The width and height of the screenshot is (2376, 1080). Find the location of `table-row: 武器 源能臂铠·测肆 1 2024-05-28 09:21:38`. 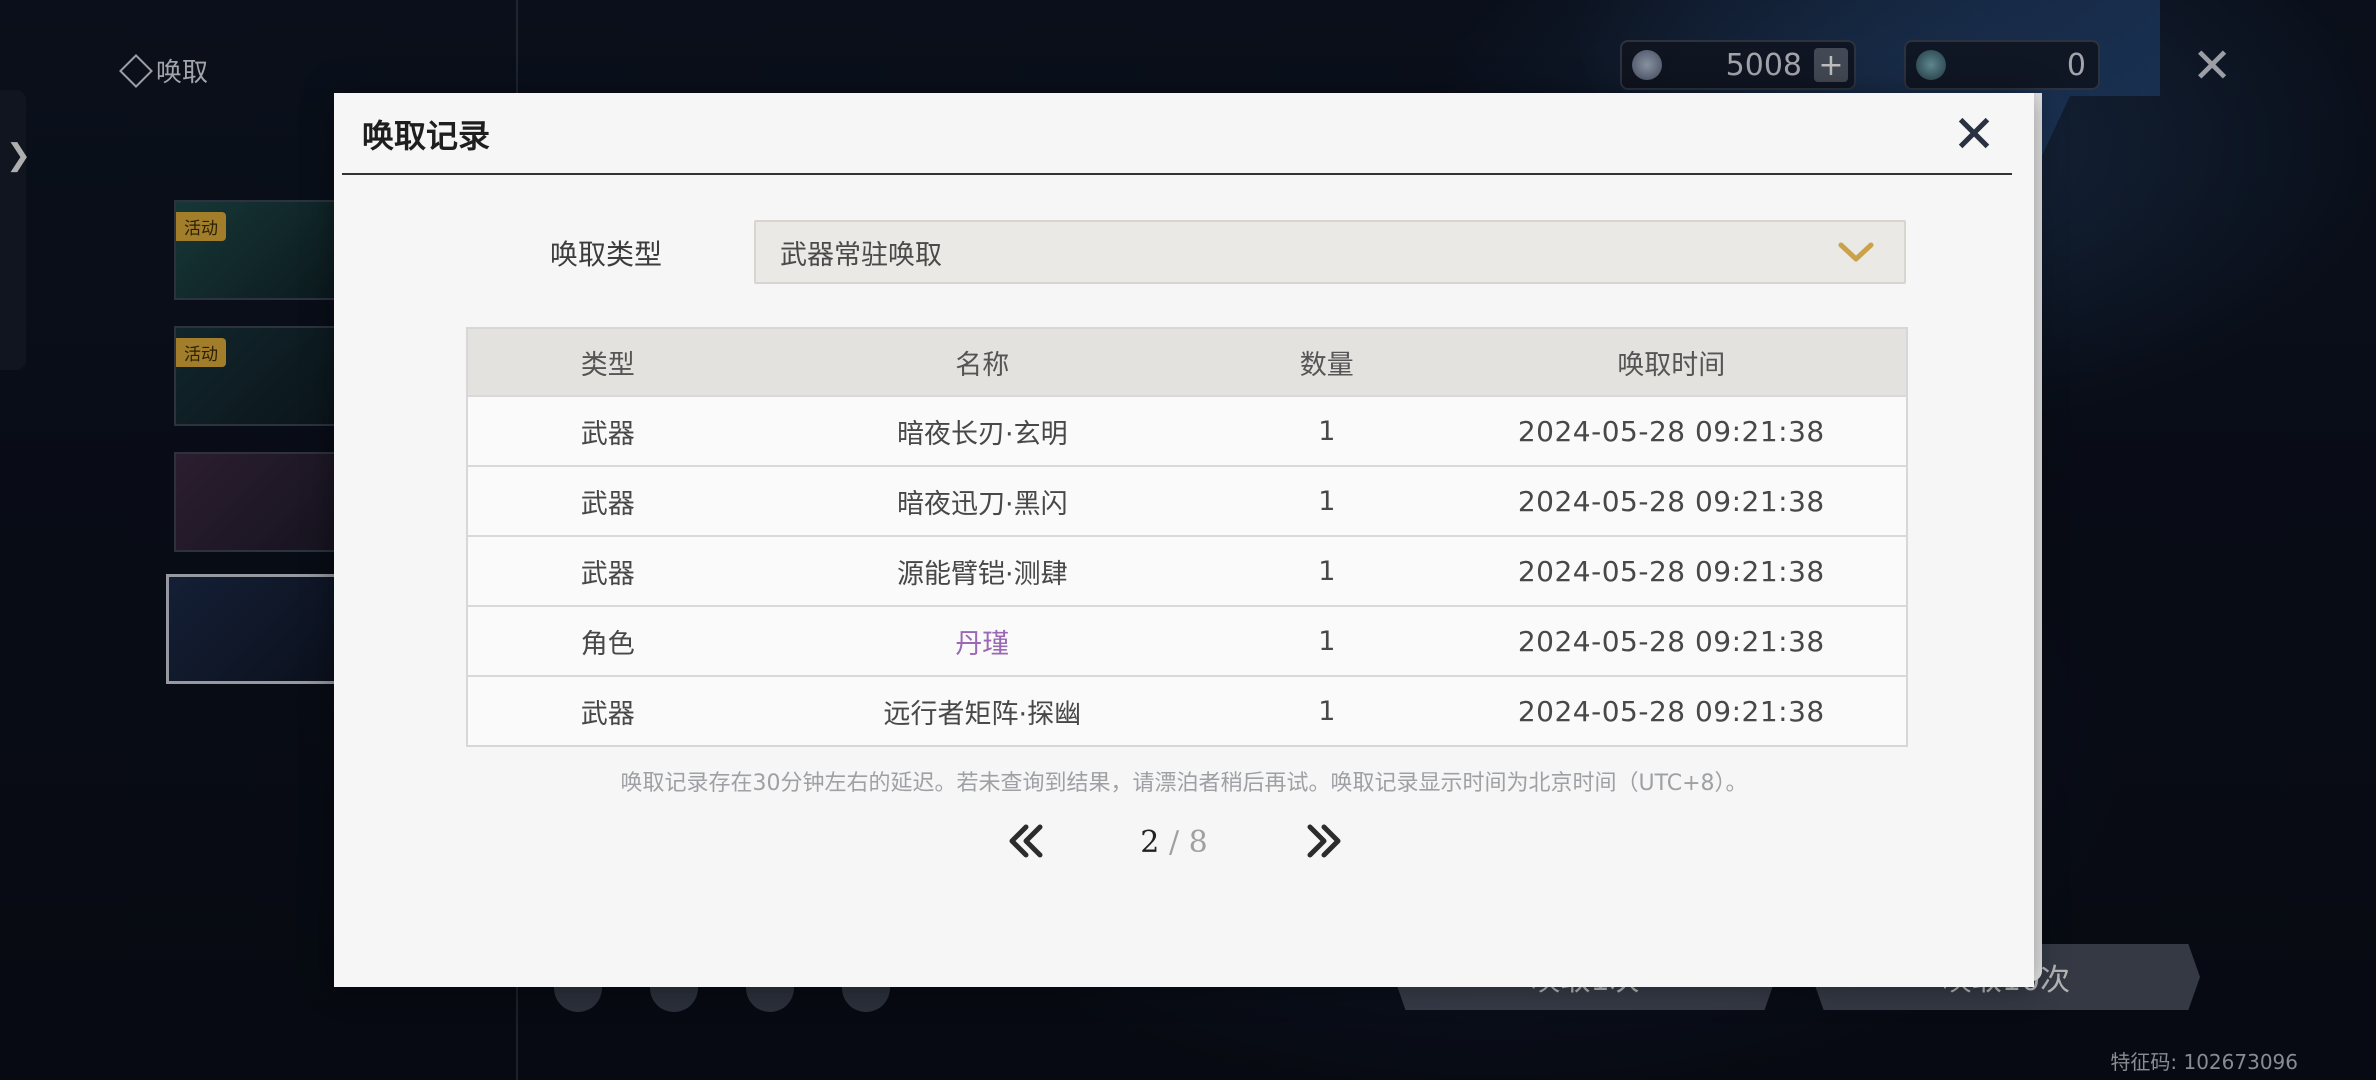

table-row: 武器 源能臂铠·测肆 1 2024-05-28 09:21:38 is located at coordinates (1187, 570).